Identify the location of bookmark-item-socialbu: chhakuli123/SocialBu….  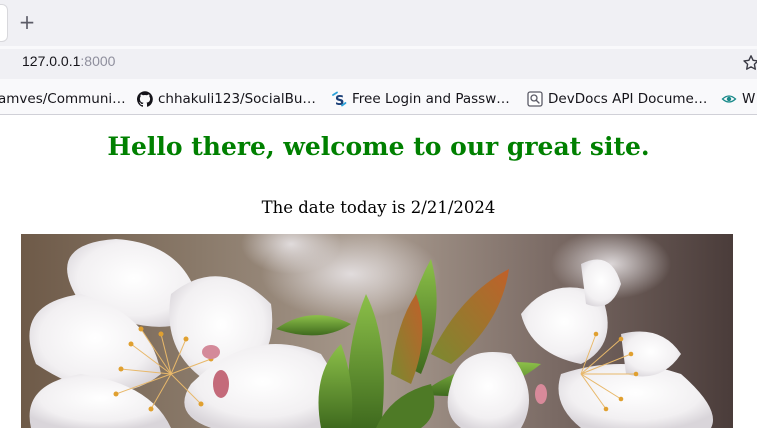
(226, 99).